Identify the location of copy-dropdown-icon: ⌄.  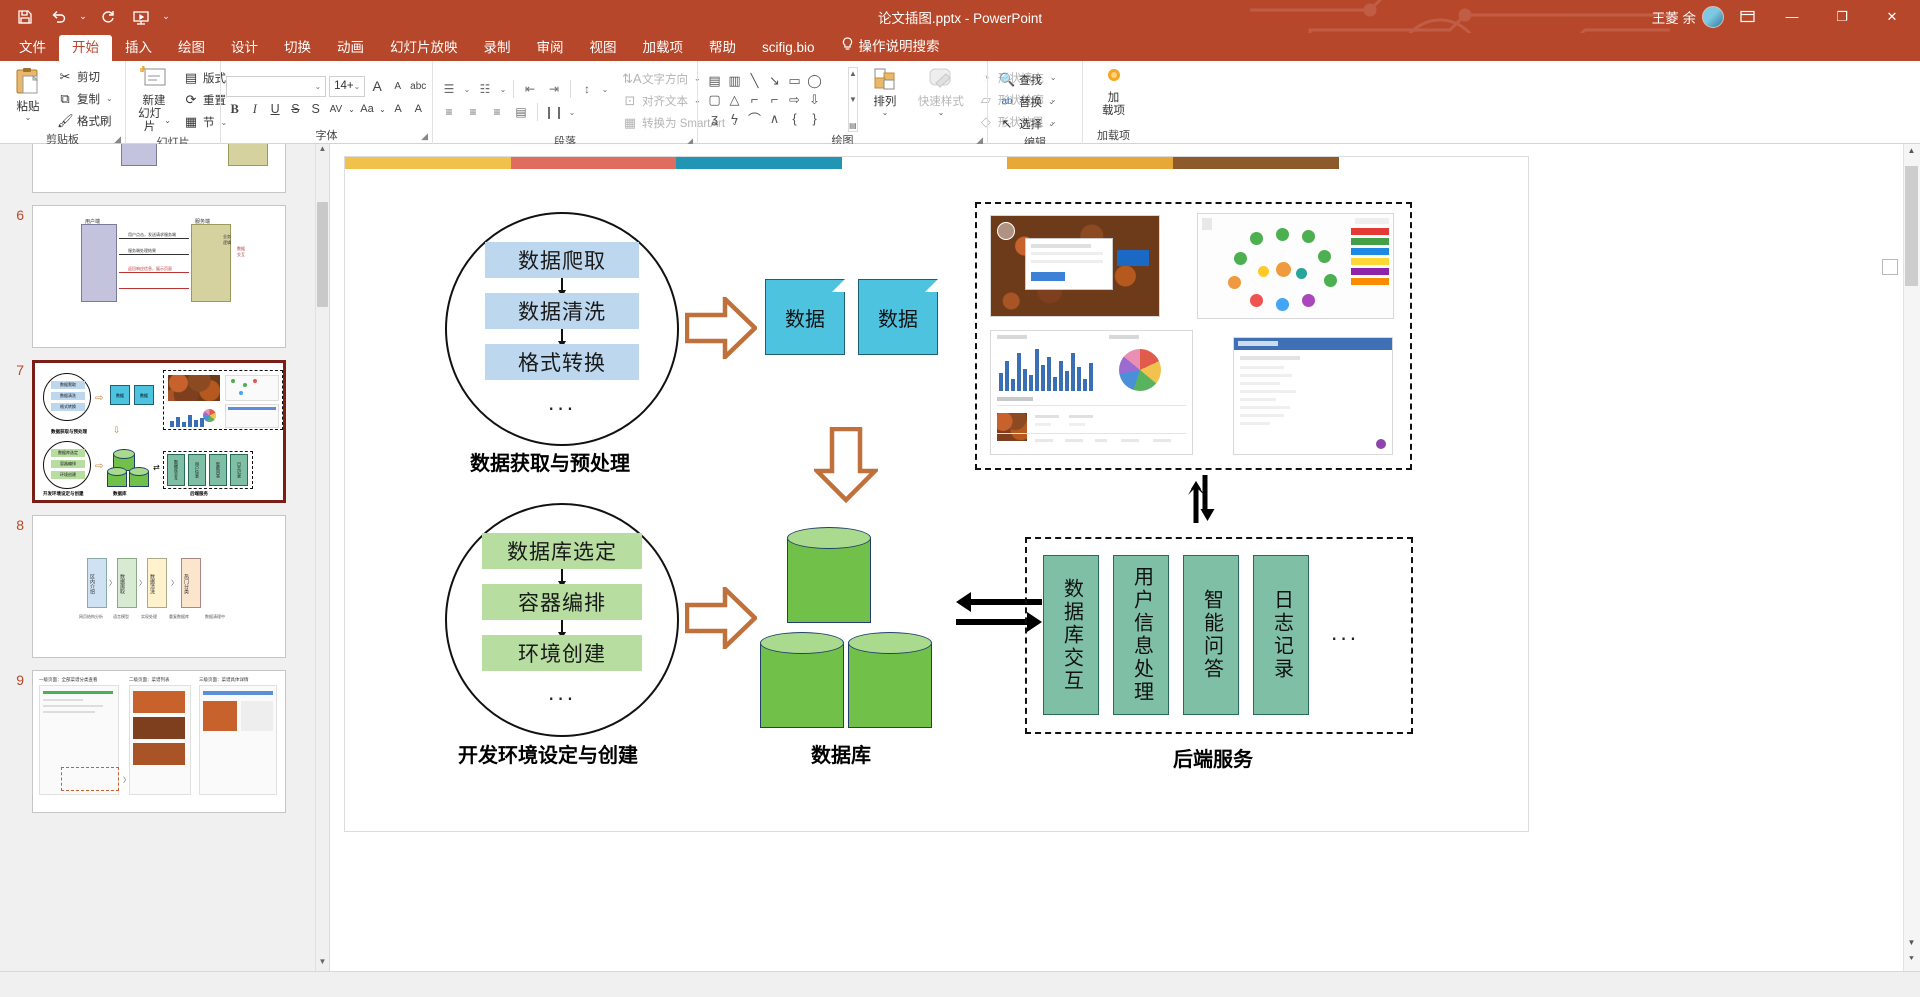
(109, 98).